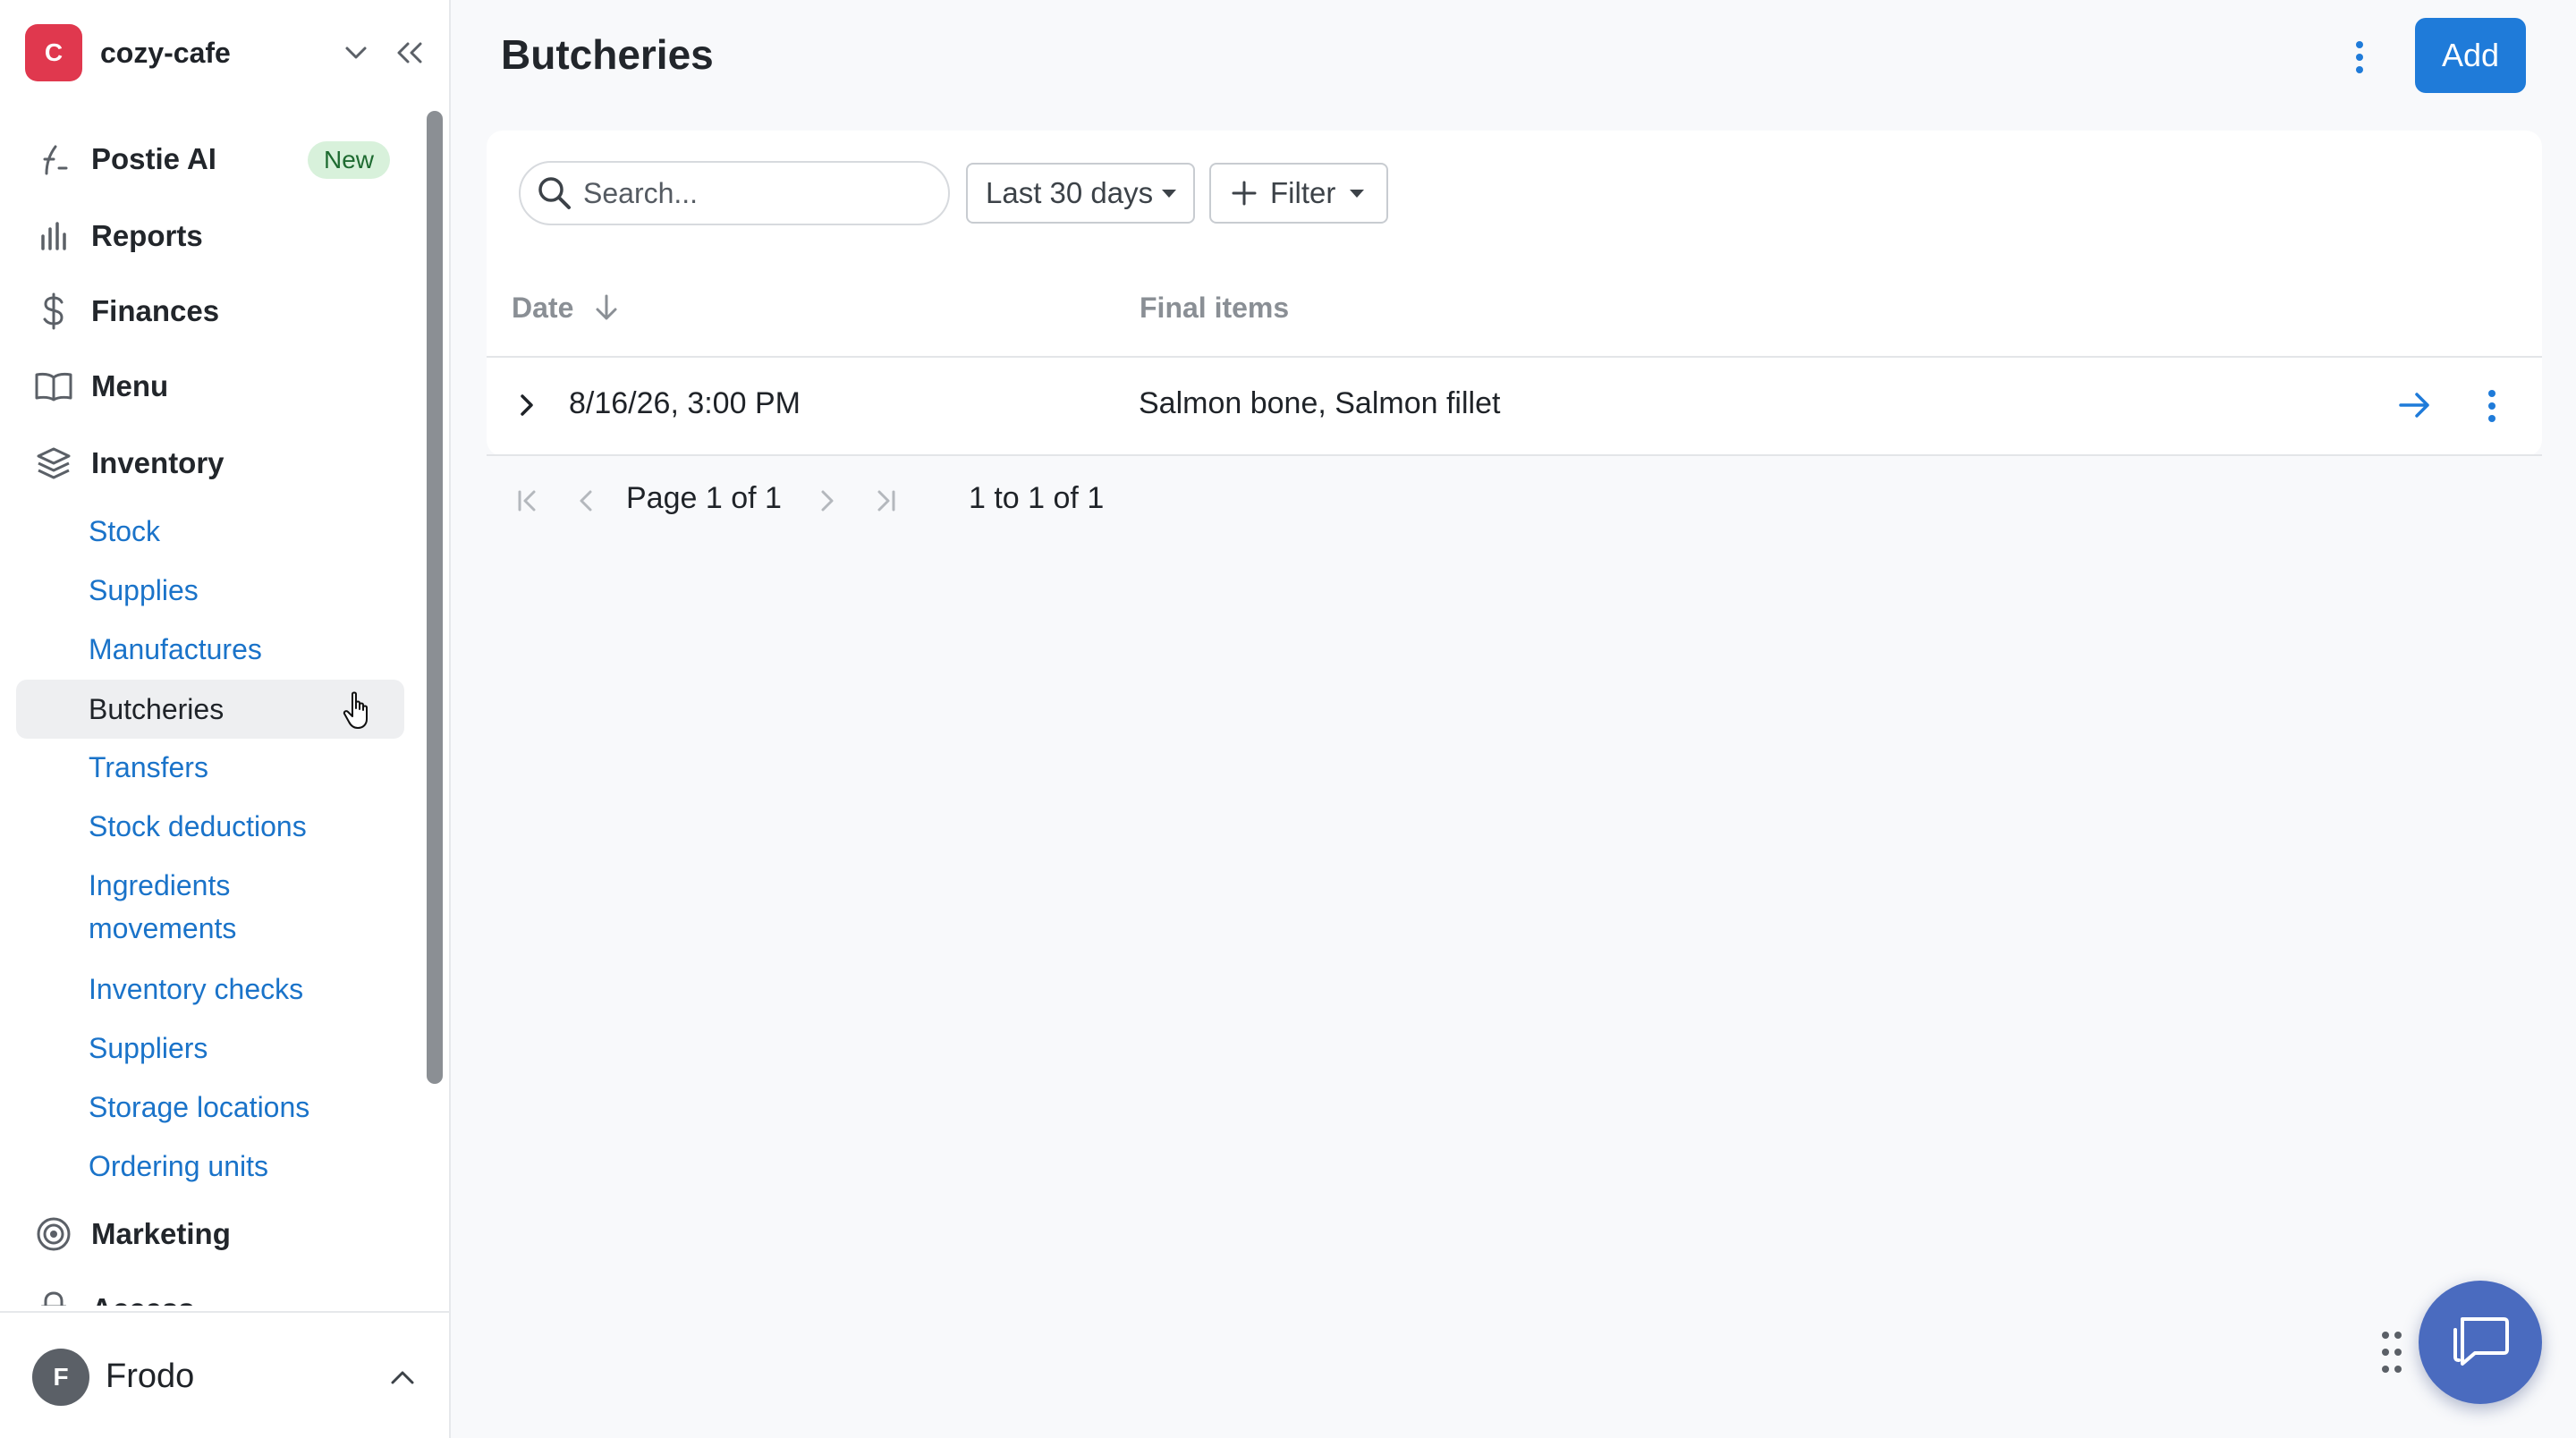  What do you see at coordinates (198, 826) in the screenshot?
I see `sidebar-subitem-stock-deductions: Stock deductions` at bounding box center [198, 826].